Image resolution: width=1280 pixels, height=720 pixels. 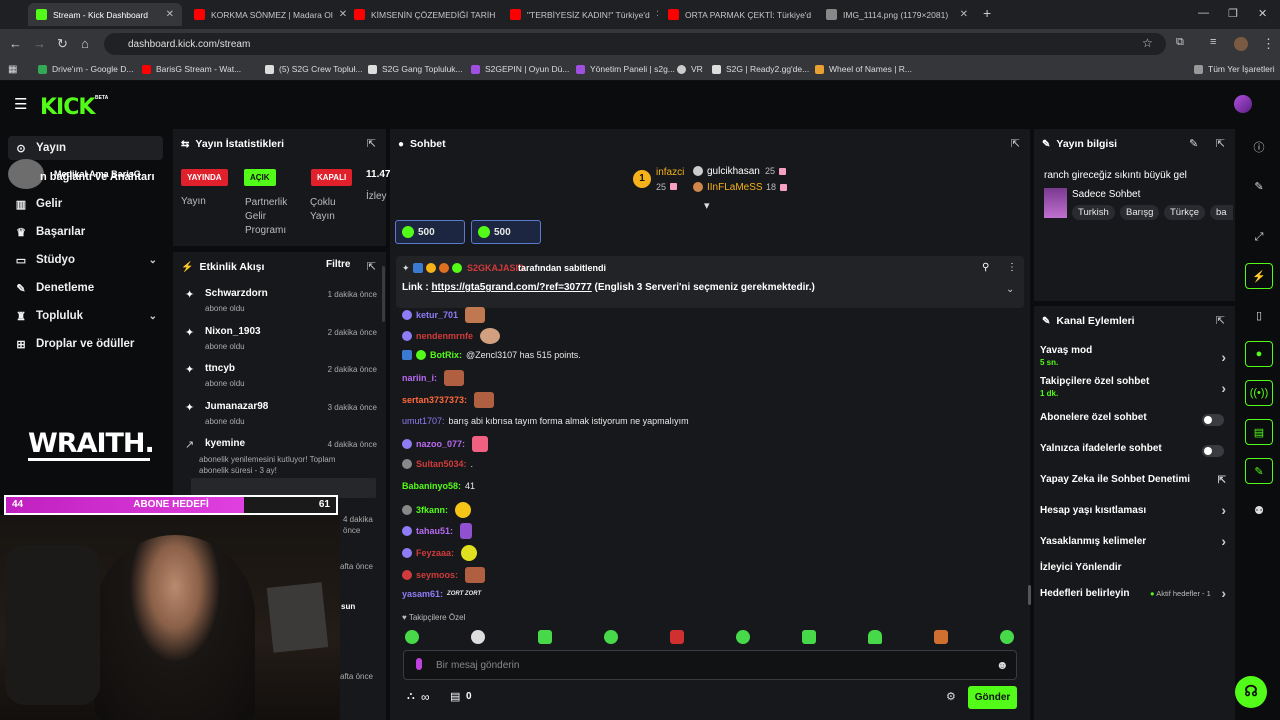 I want to click on chat-username: Sultan5034:, so click(x=441, y=464).